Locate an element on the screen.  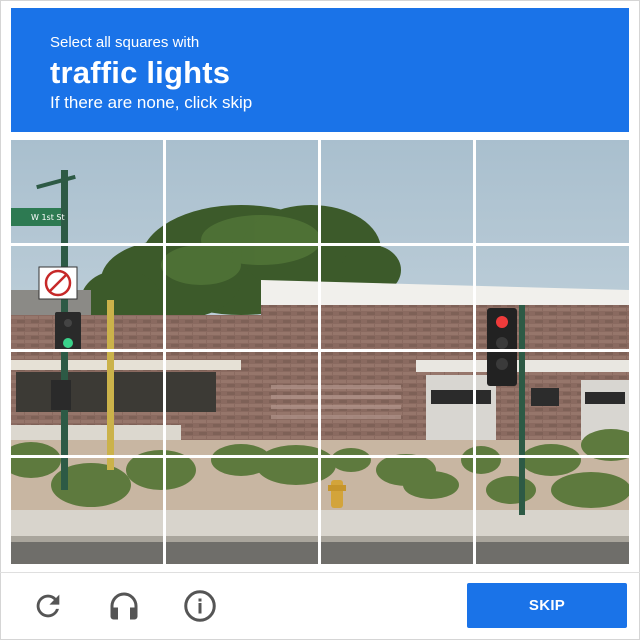
info-icon is located at coordinates (200, 606).